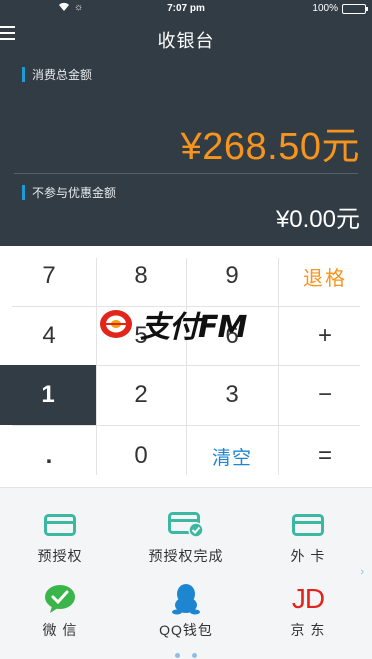 This screenshot has width=372, height=659. Describe the element at coordinates (177, 655) in the screenshot. I see `page-dot-active` at that location.